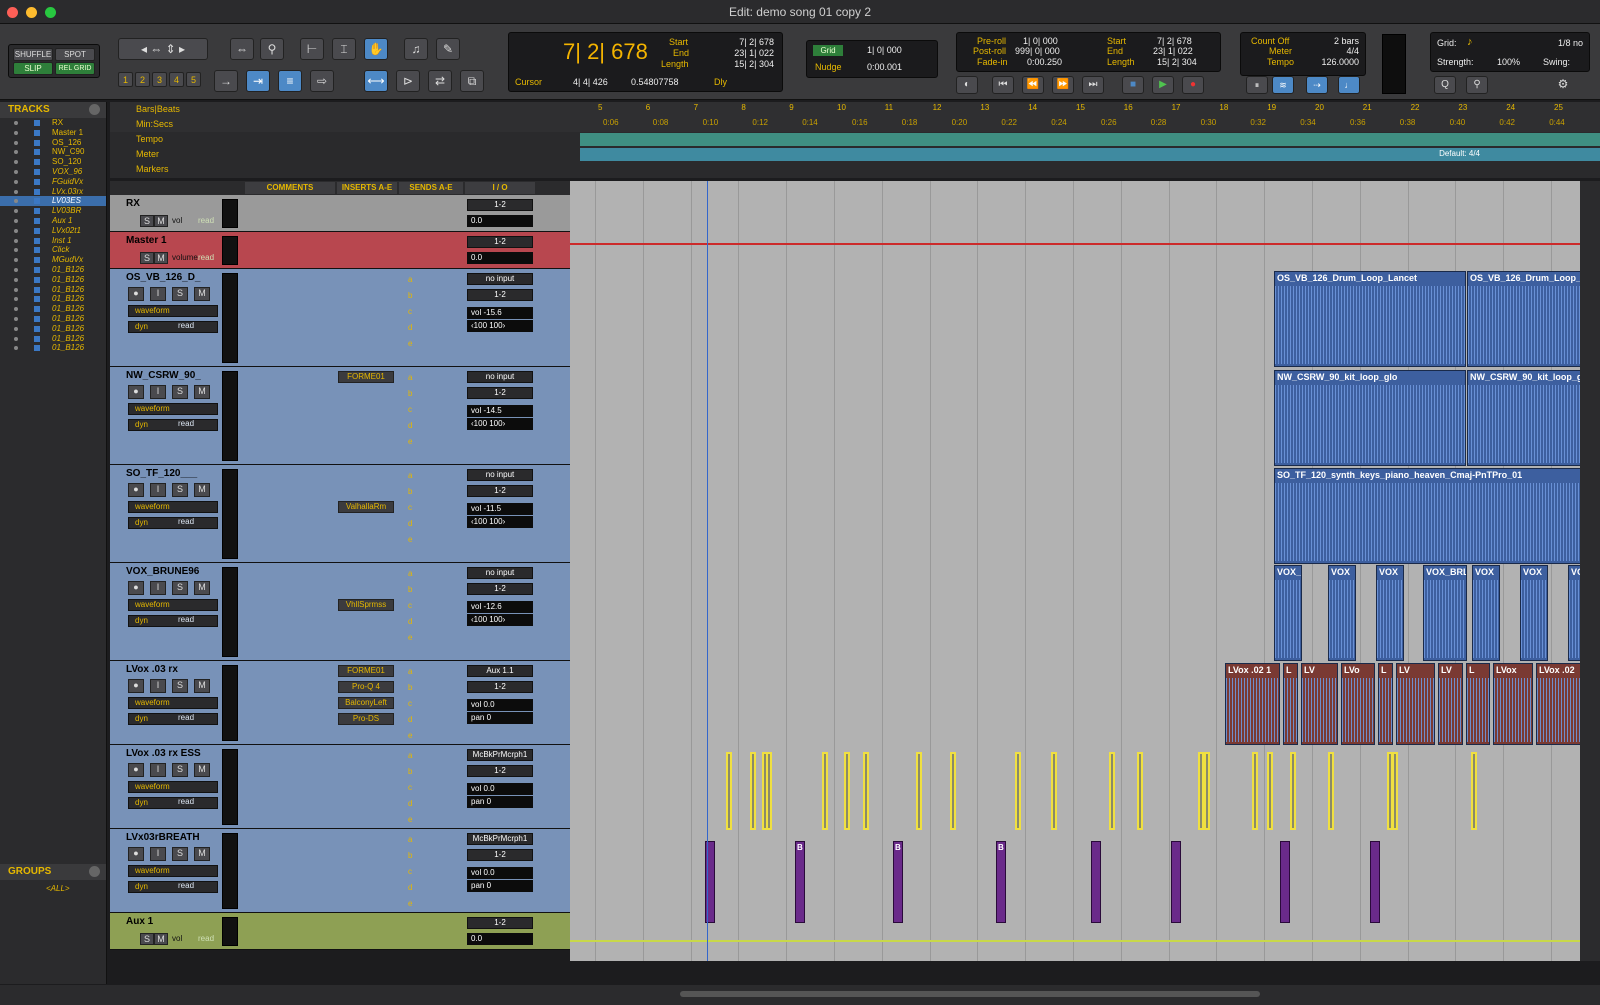 The image size is (1600, 1005). I want to click on scroll-thumb, so click(970, 994).